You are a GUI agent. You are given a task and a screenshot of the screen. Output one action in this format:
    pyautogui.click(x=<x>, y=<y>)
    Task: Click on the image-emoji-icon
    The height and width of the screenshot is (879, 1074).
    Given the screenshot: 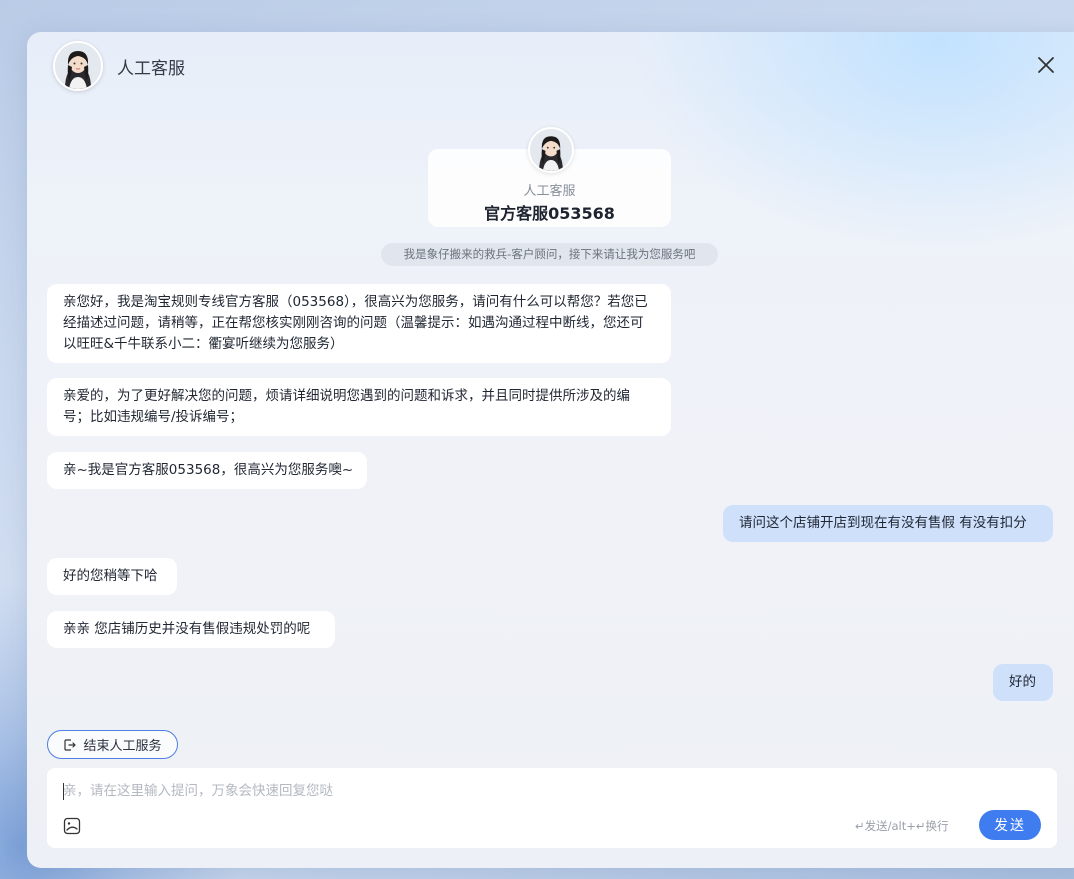 What is the action you would take?
    pyautogui.click(x=72, y=826)
    